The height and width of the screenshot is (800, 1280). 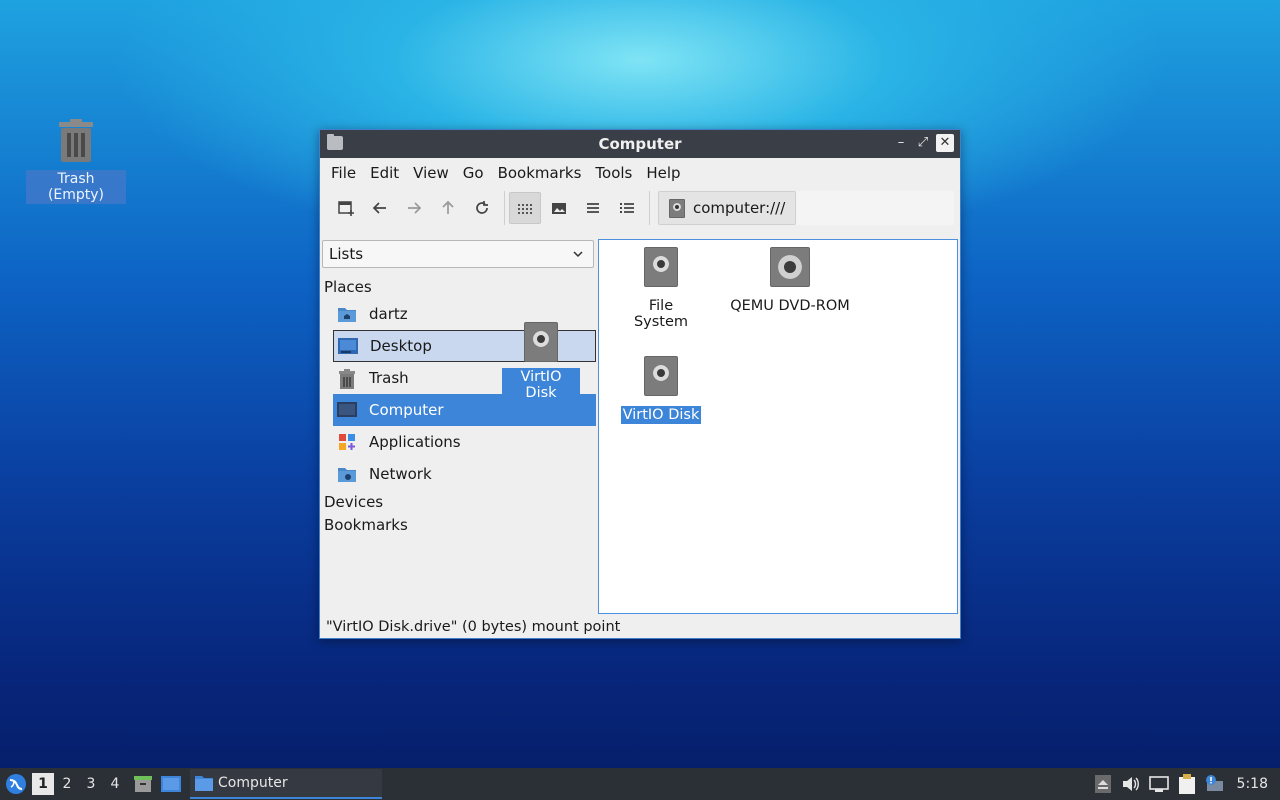 What do you see at coordinates (778, 426) in the screenshot?
I see `file-view: File System QEMU DVD-ROM VirtIO Disk` at bounding box center [778, 426].